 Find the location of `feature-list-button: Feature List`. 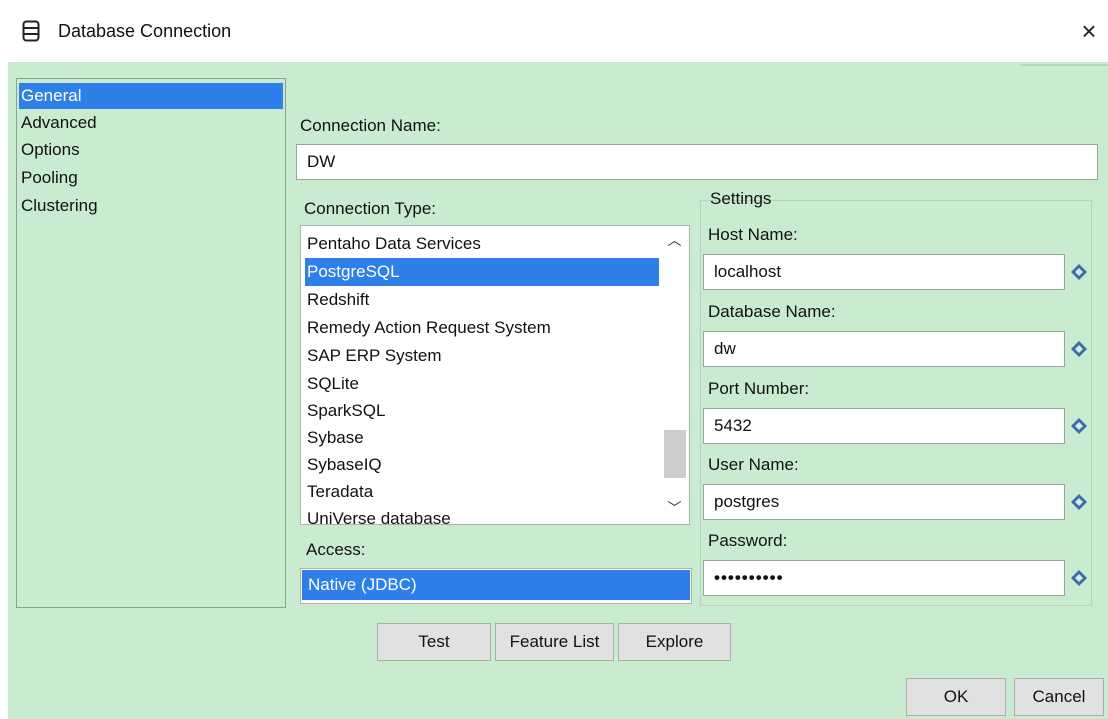

feature-list-button: Feature List is located at coordinates (554, 642).